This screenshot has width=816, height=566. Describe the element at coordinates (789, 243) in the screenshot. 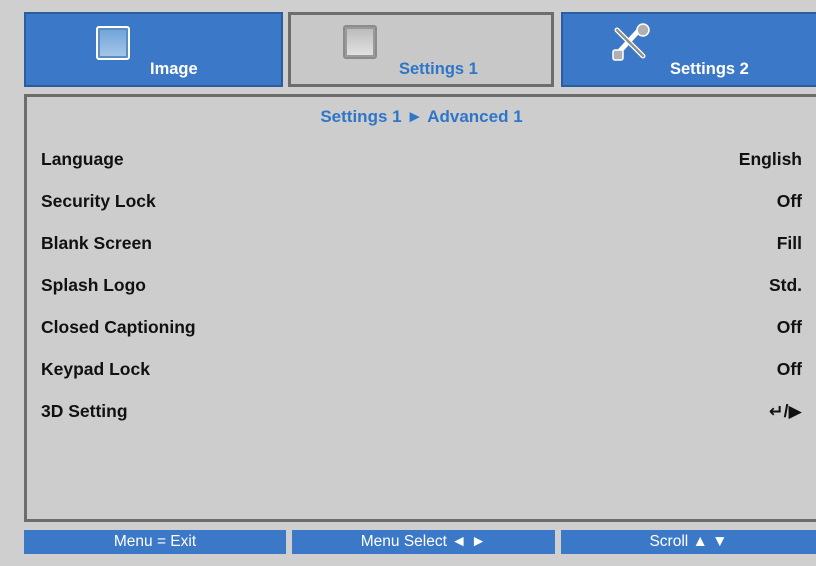

I see `setting-value: Fill` at that location.